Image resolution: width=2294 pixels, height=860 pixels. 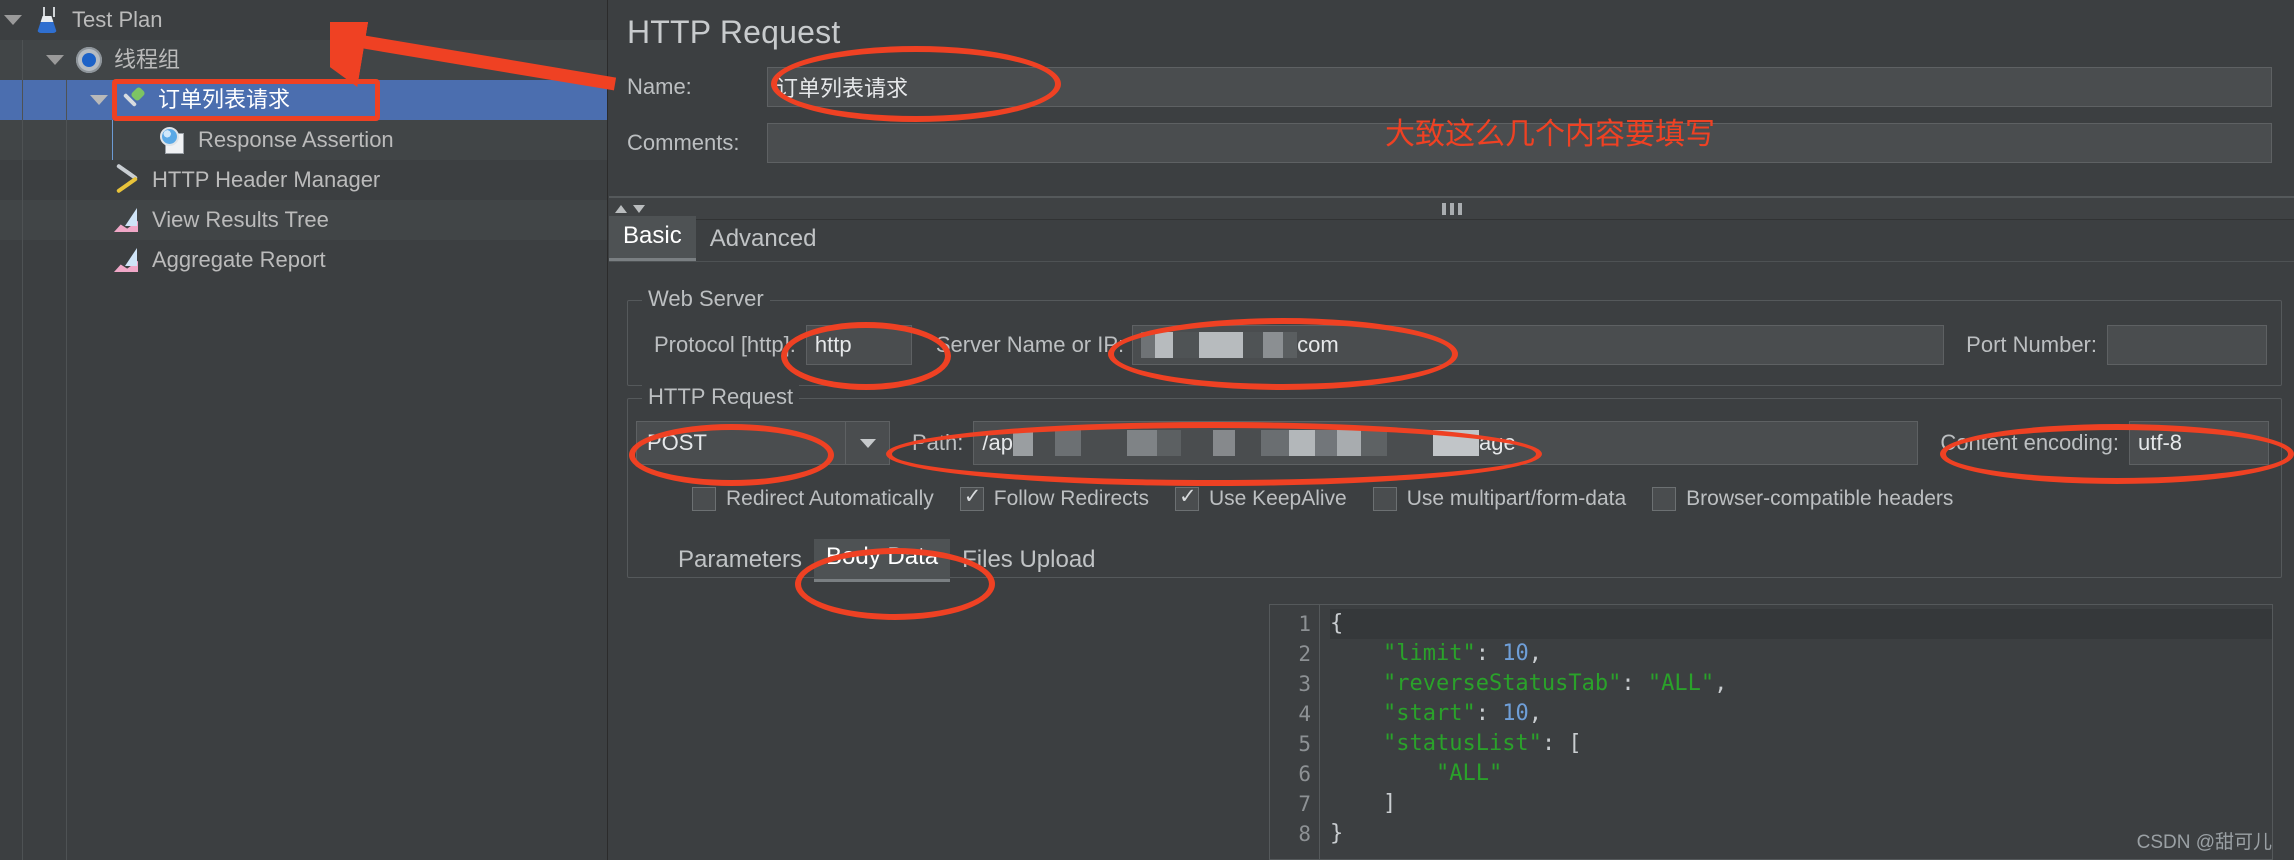 I want to click on line-number: 3, so click(x=1304, y=684).